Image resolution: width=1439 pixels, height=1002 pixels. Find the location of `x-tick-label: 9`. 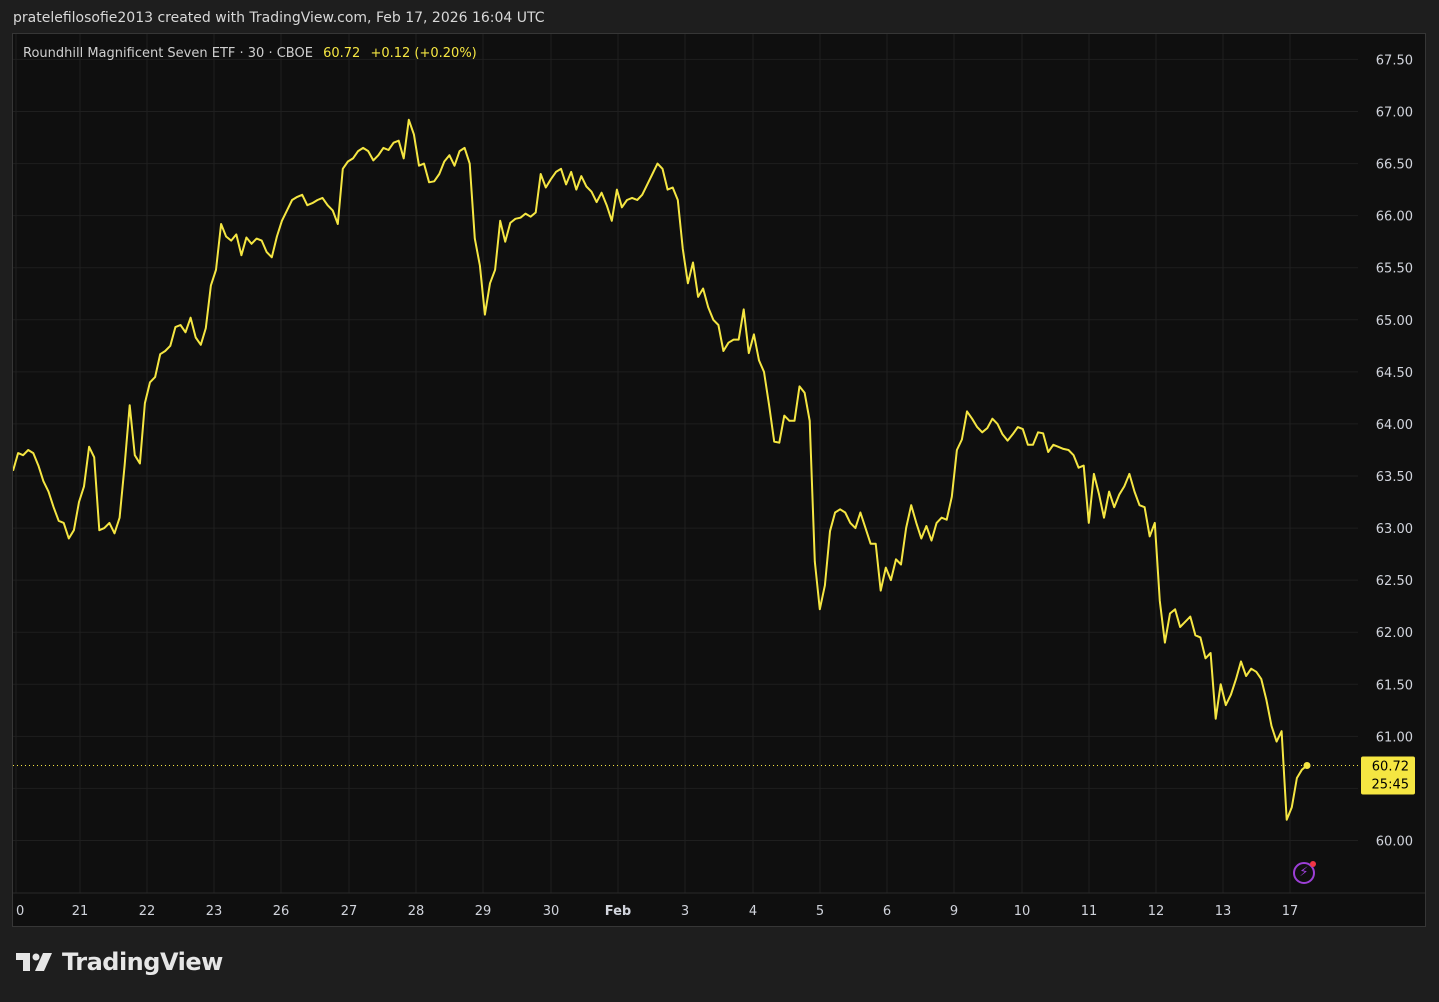

x-tick-label: 9 is located at coordinates (954, 911).